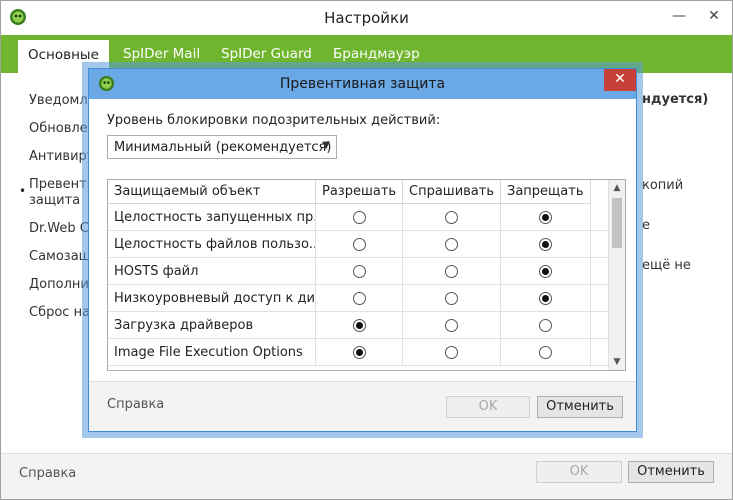 The image size is (733, 500). I want to click on close-button: ✕, so click(714, 16).